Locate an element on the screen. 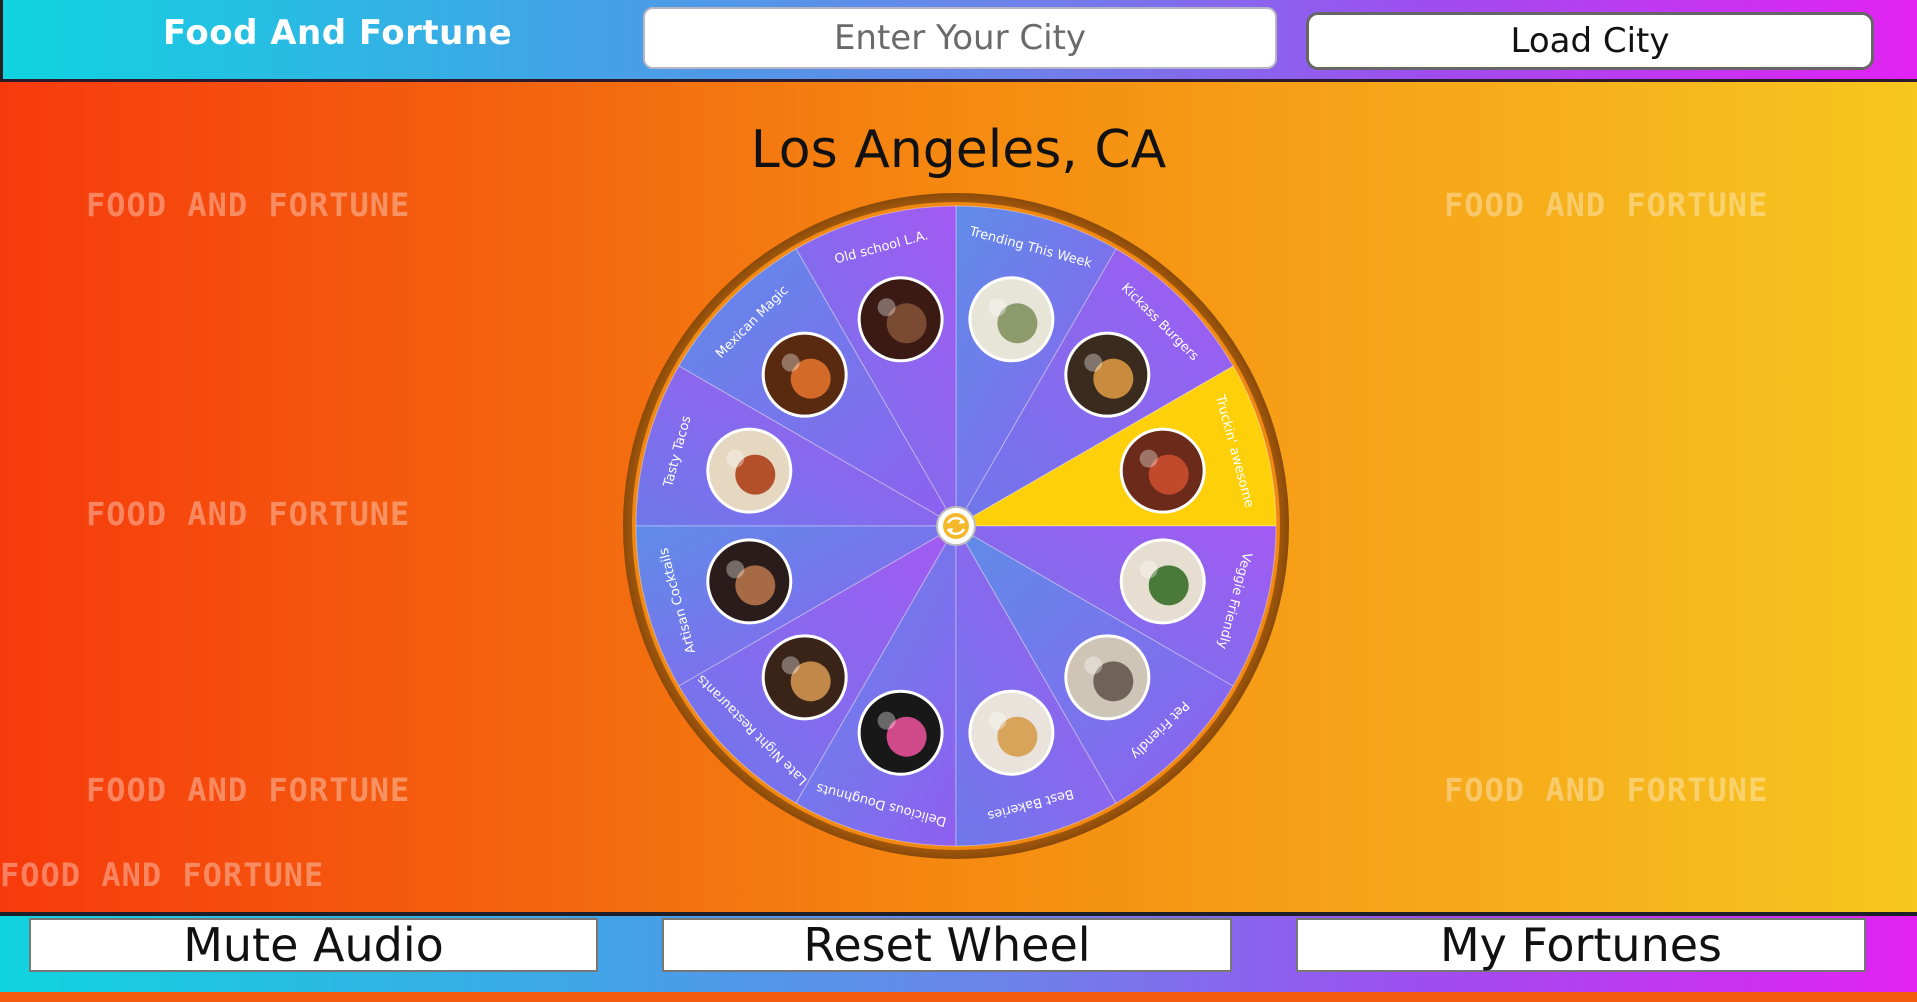 The width and height of the screenshot is (1917, 1002). cocktail-photo is located at coordinates (749, 581).